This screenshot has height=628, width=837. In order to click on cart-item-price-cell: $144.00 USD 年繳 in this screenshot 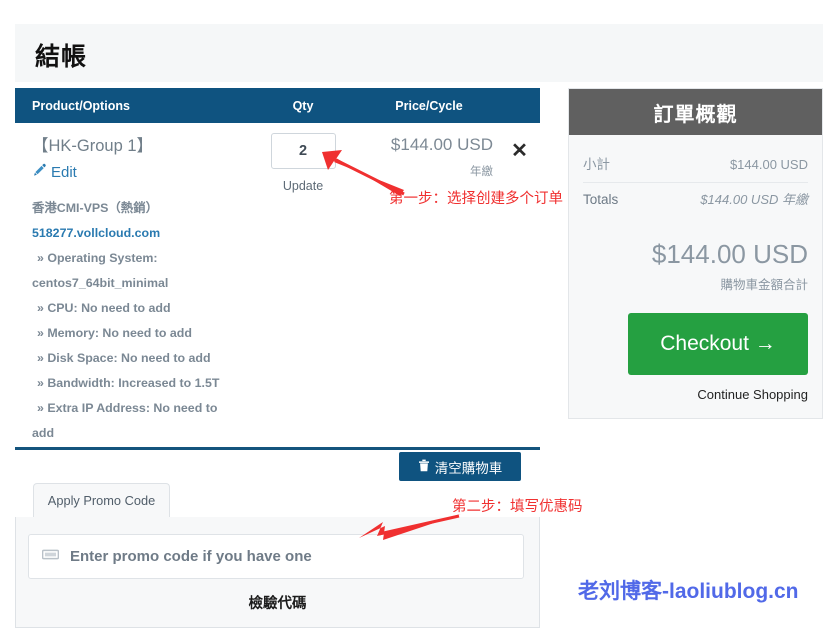, I will do `click(429, 289)`.